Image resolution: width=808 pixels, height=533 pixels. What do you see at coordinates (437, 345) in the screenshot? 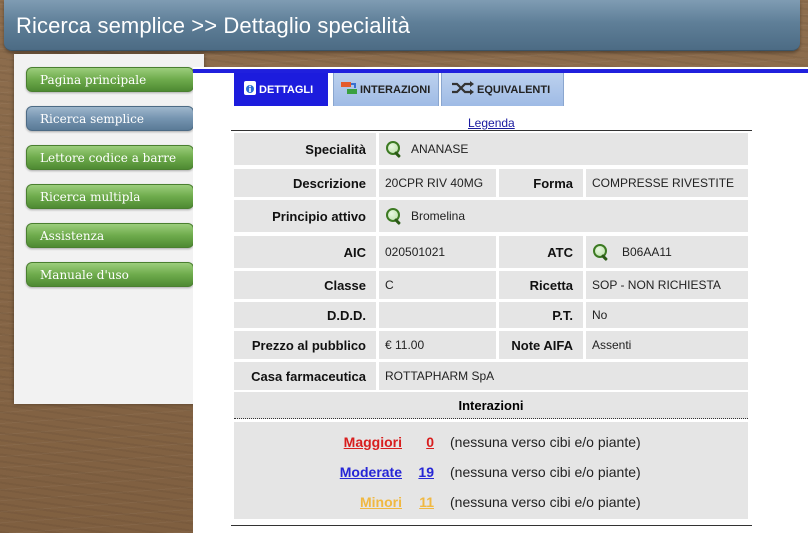
I see `prezzo-value: € 11.00` at bounding box center [437, 345].